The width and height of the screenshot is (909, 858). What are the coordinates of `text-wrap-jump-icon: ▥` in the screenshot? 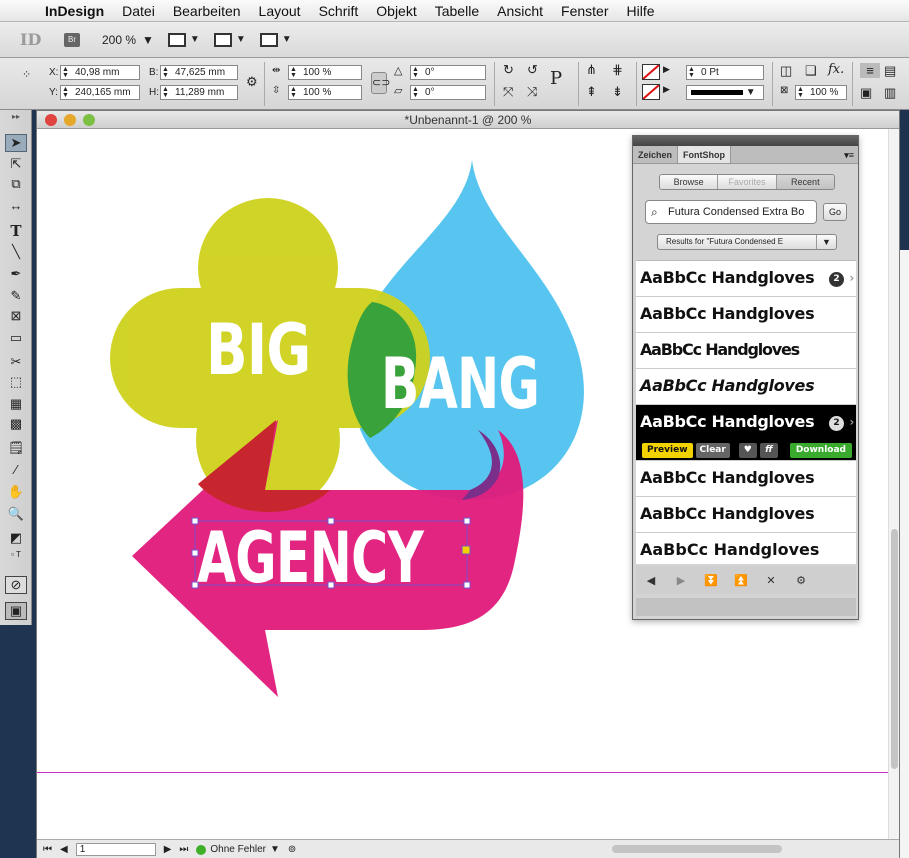 It's located at (890, 93).